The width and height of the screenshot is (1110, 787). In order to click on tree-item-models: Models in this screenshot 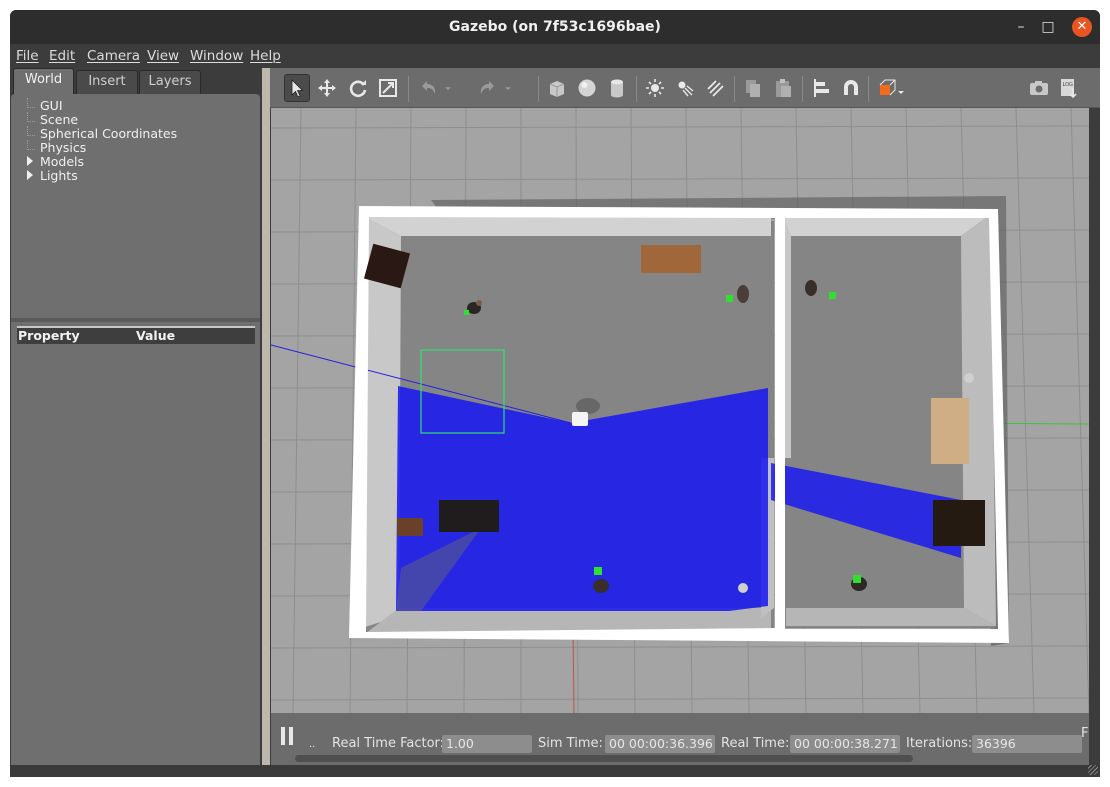, I will do `click(62, 161)`.